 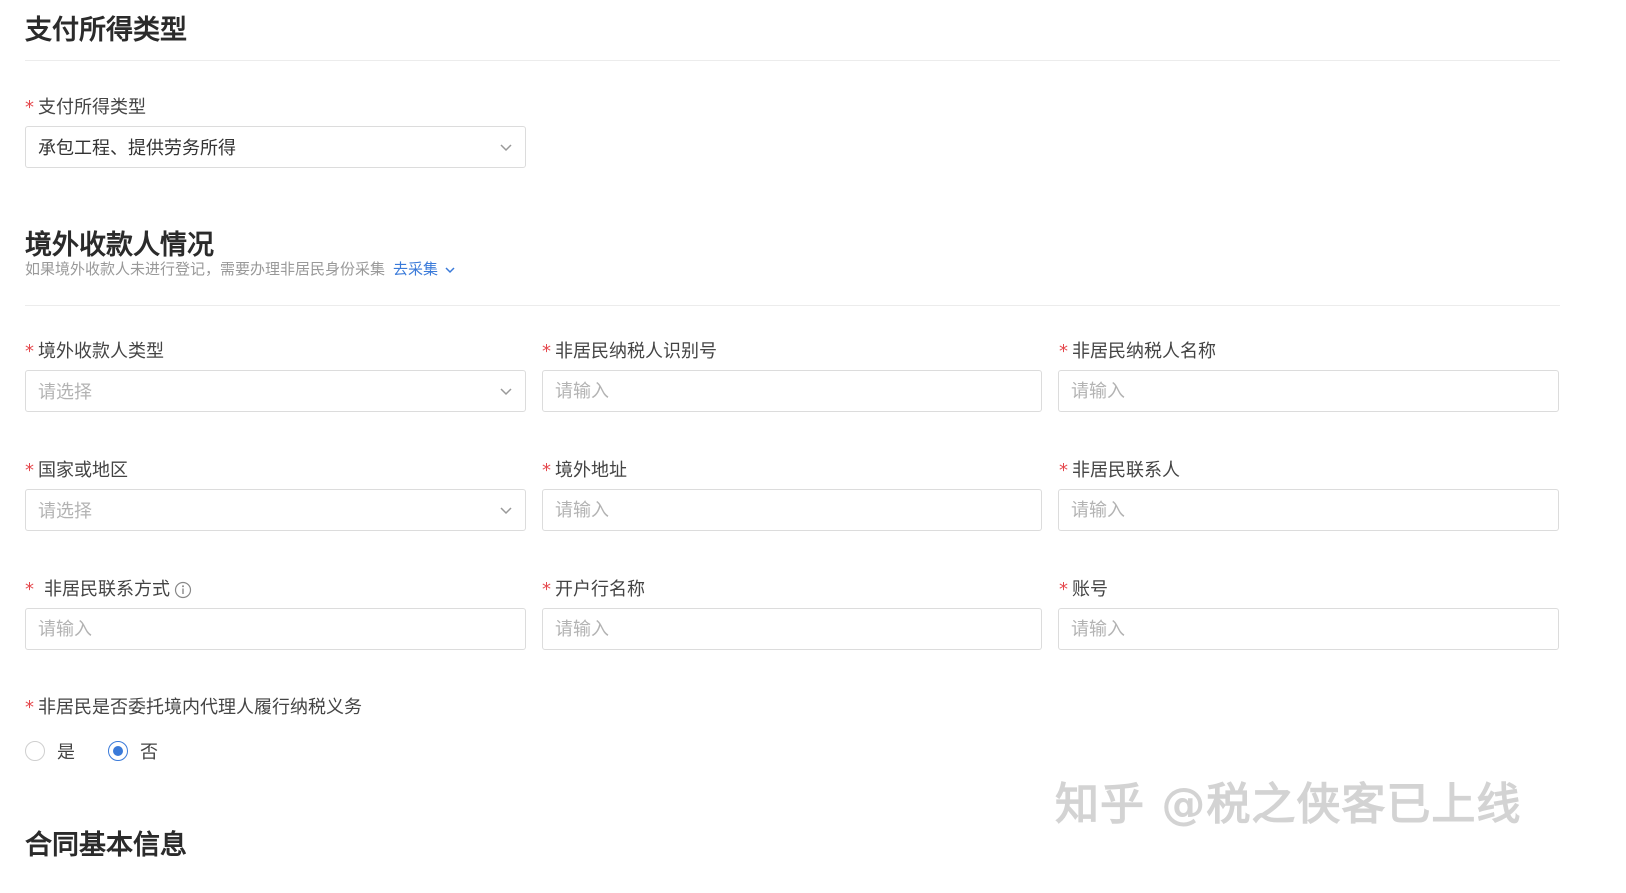 What do you see at coordinates (424, 269) in the screenshot?
I see `collect-link: 去采集` at bounding box center [424, 269].